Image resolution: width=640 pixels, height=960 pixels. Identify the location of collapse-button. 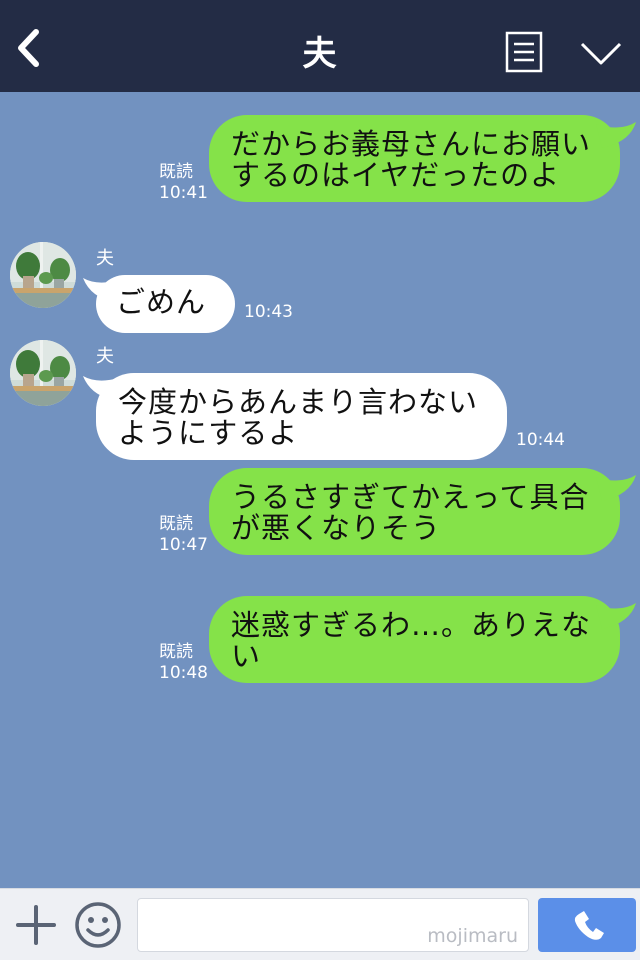
(601, 53).